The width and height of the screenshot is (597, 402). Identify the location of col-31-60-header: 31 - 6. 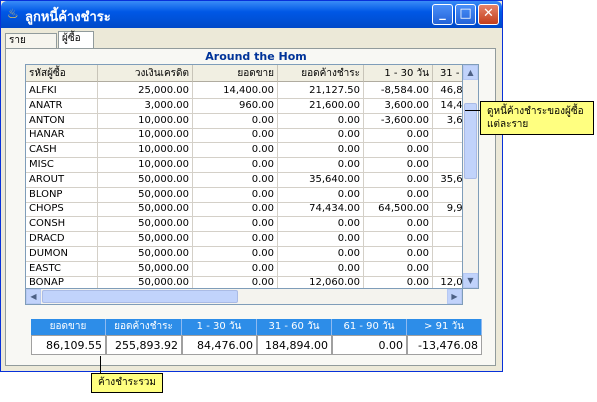
(447, 73).